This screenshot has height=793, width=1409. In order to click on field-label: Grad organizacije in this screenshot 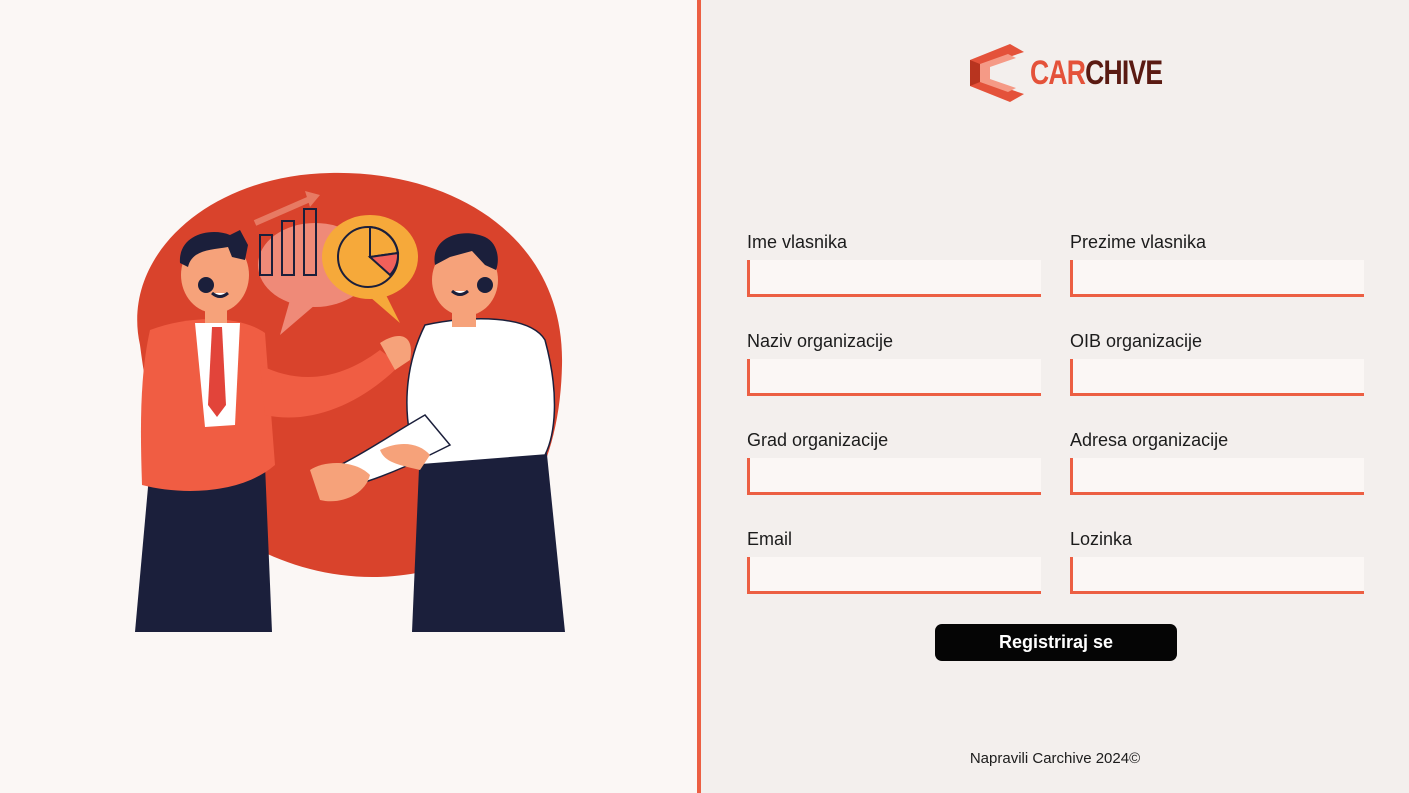, I will do `click(818, 440)`.